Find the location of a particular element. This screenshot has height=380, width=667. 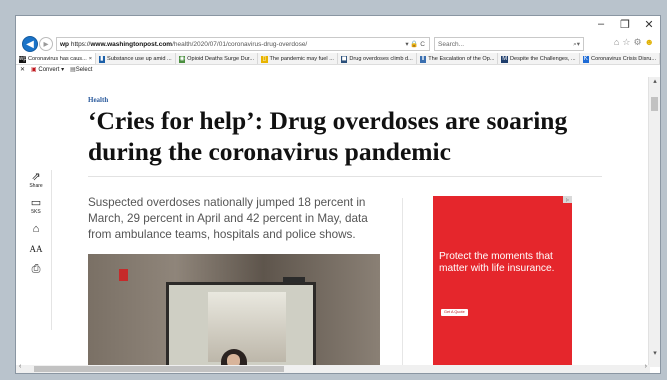

back-arrow-icon: ◀ is located at coordinates (30, 44).